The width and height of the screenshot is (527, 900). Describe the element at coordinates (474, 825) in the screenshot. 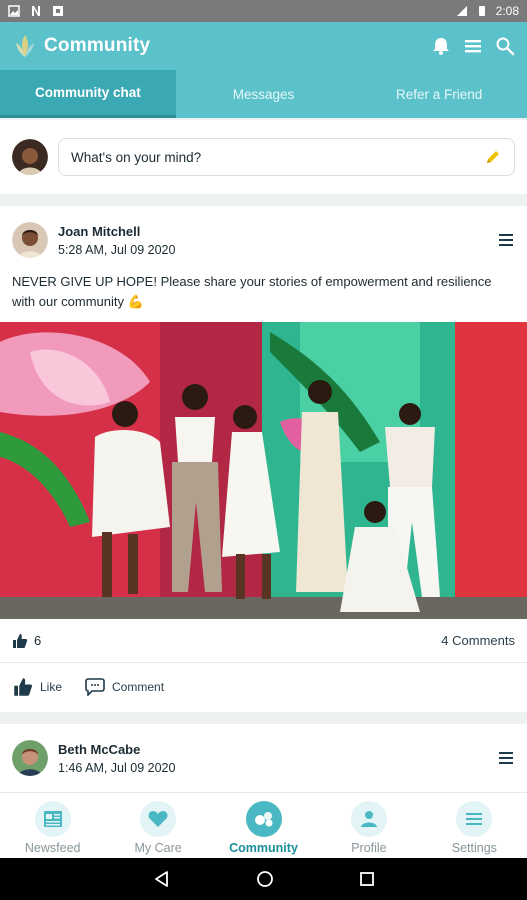

I see `nav-settings: Settings` at that location.